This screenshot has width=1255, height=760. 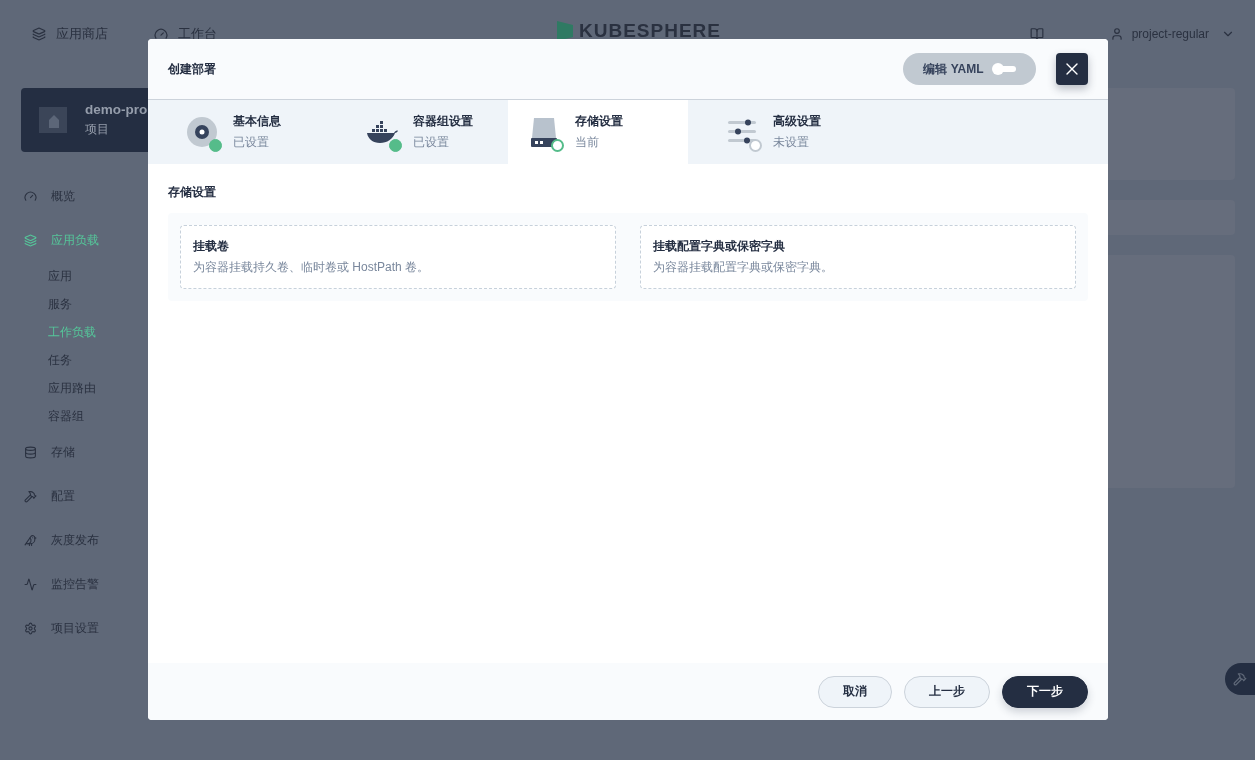 What do you see at coordinates (587, 142) in the screenshot?
I see `step-status: 当前` at bounding box center [587, 142].